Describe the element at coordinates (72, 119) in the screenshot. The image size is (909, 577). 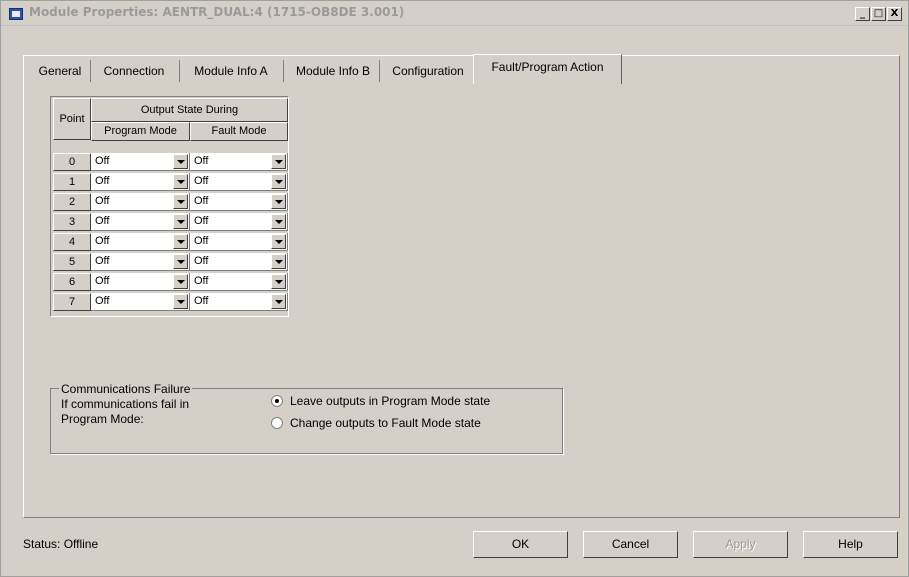
I see `point-column-header: Point` at that location.